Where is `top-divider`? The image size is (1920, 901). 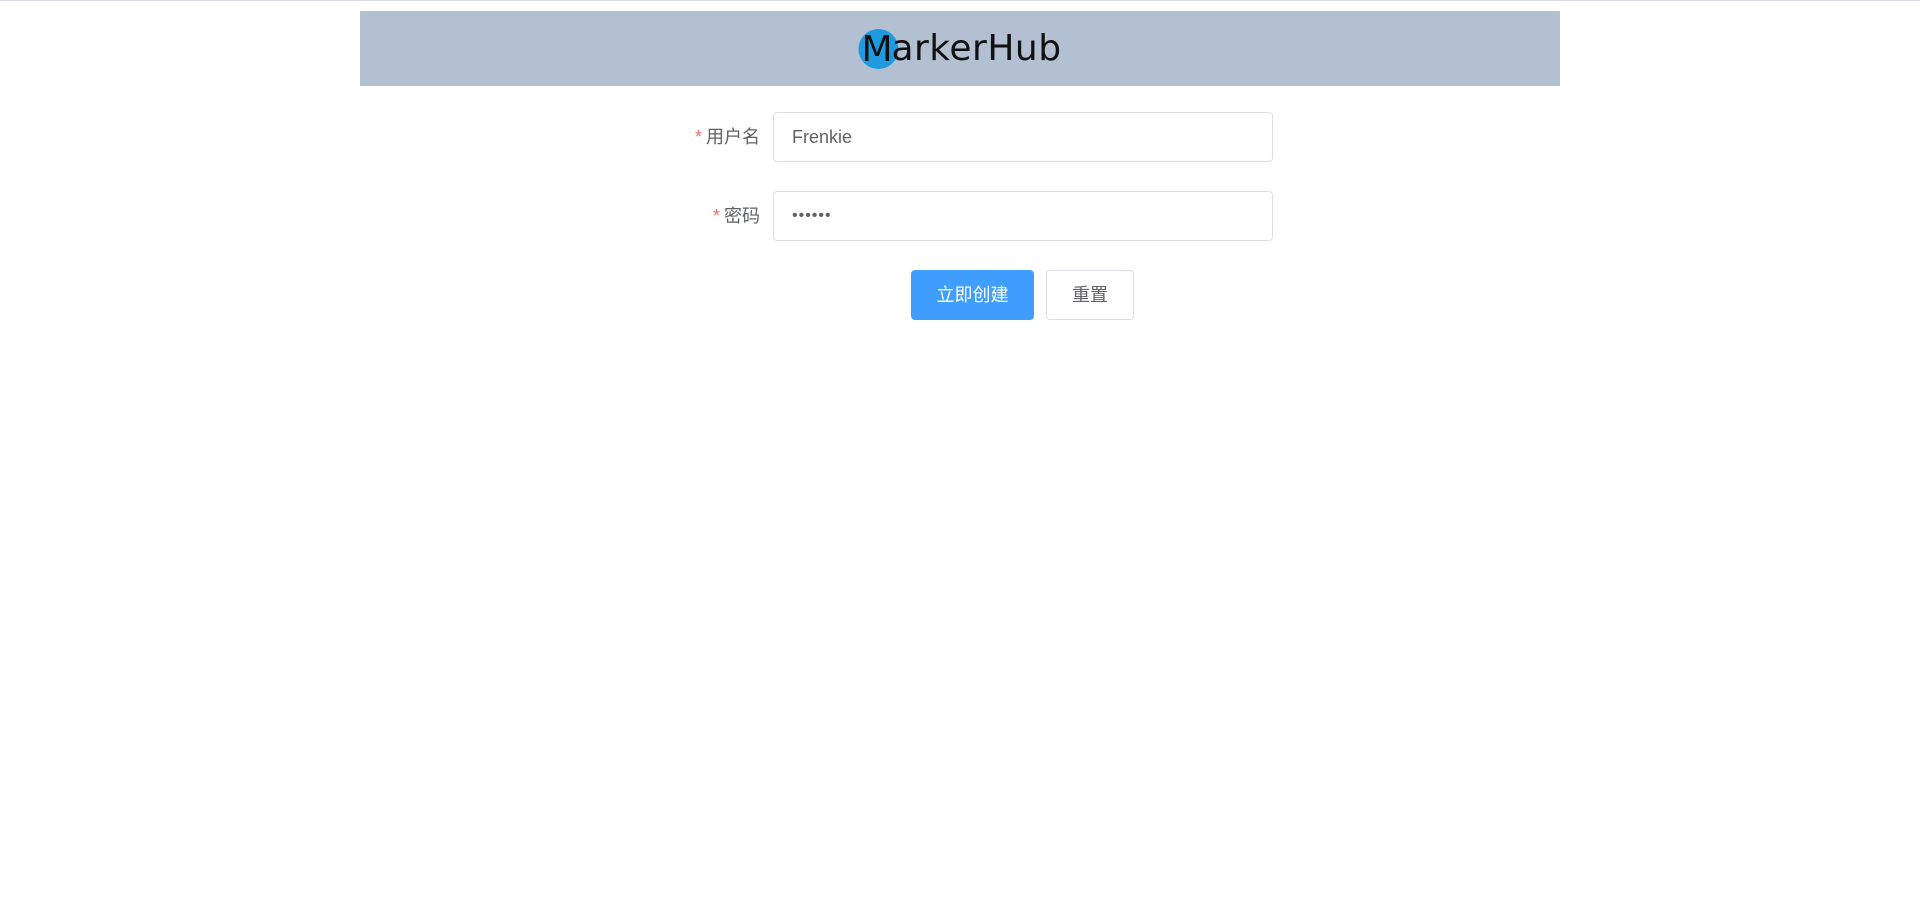 top-divider is located at coordinates (960, 0).